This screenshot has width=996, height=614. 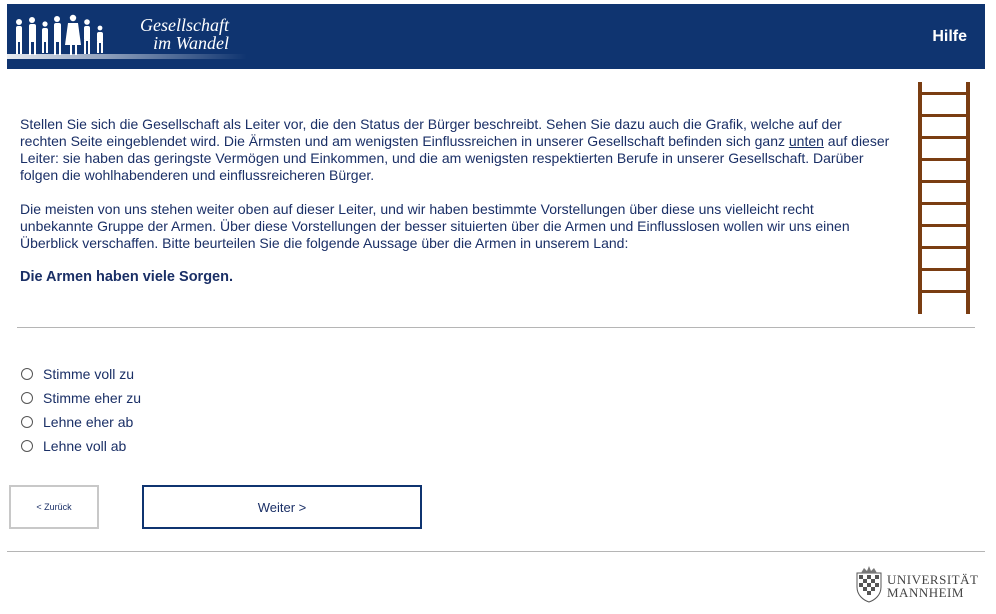 What do you see at coordinates (869, 584) in the screenshot?
I see `university-crest-icon` at bounding box center [869, 584].